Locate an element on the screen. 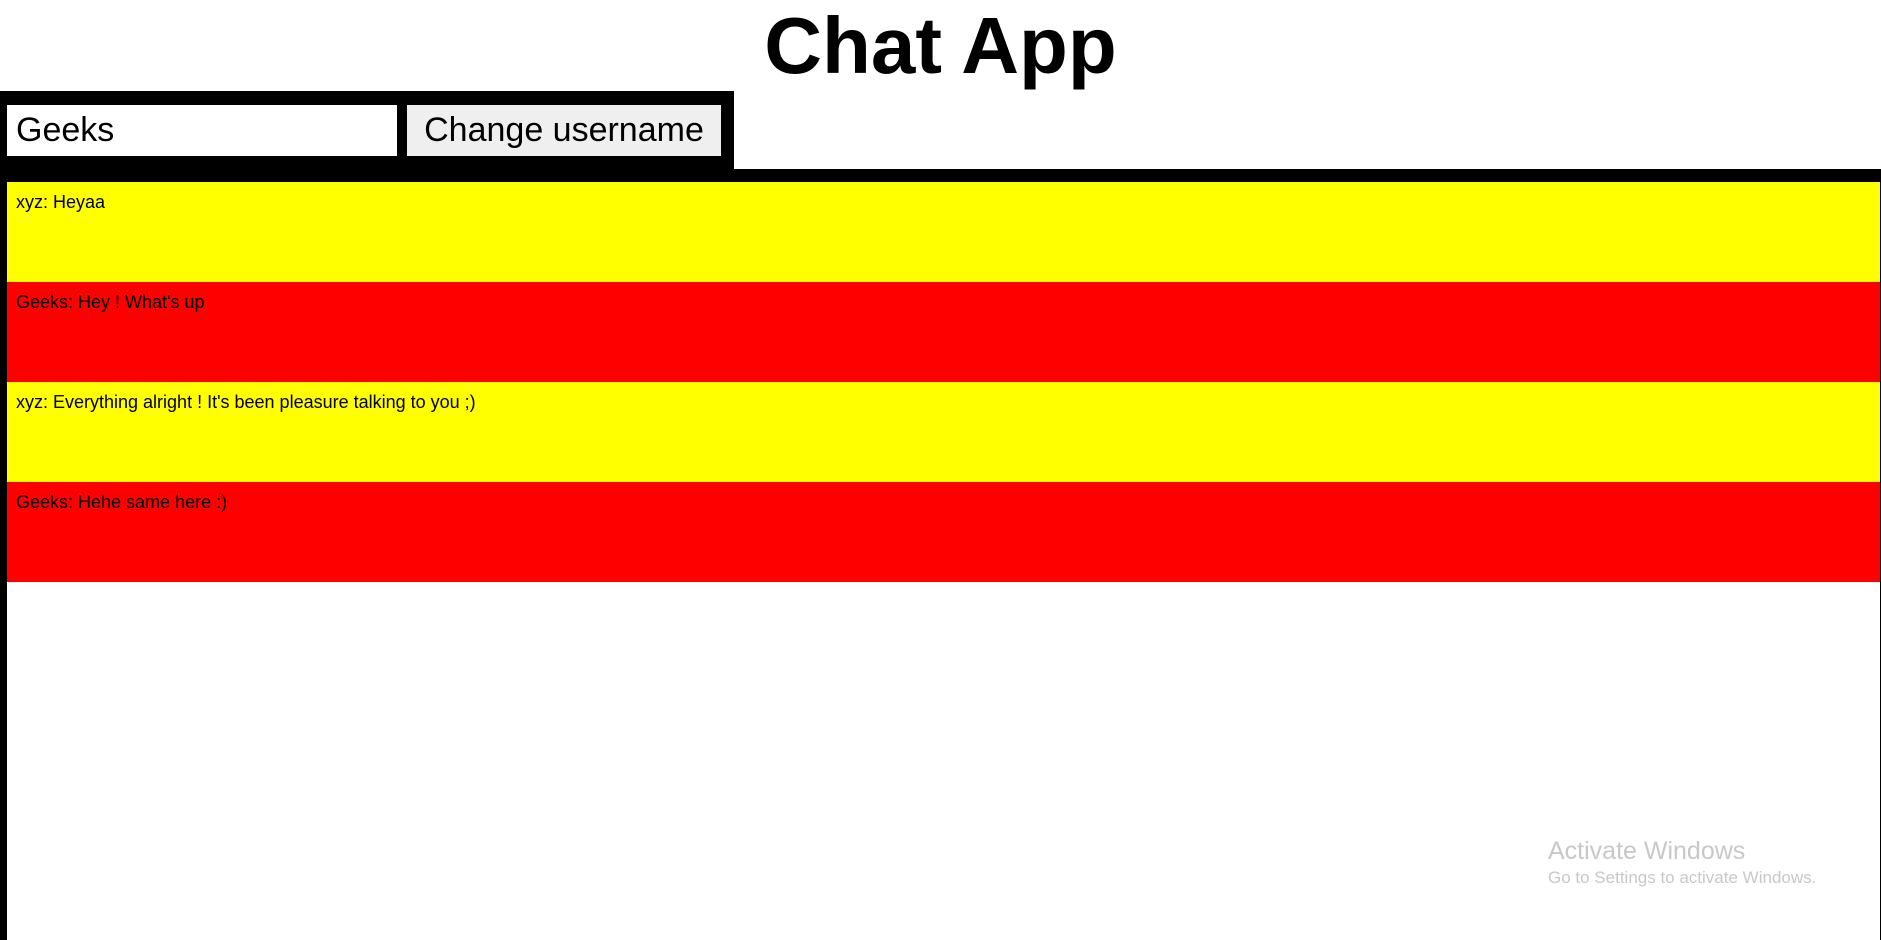 The image size is (1881, 940). chat-message: Geeks: Hey ! What's up is located at coordinates (943, 332).